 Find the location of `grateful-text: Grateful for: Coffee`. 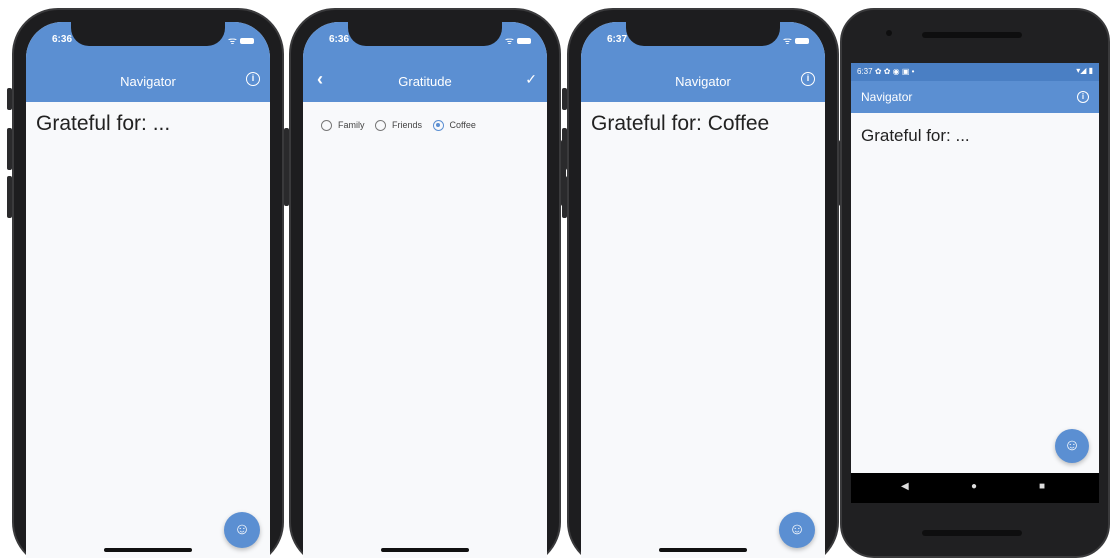

grateful-text: Grateful for: Coffee is located at coordinates (680, 123).